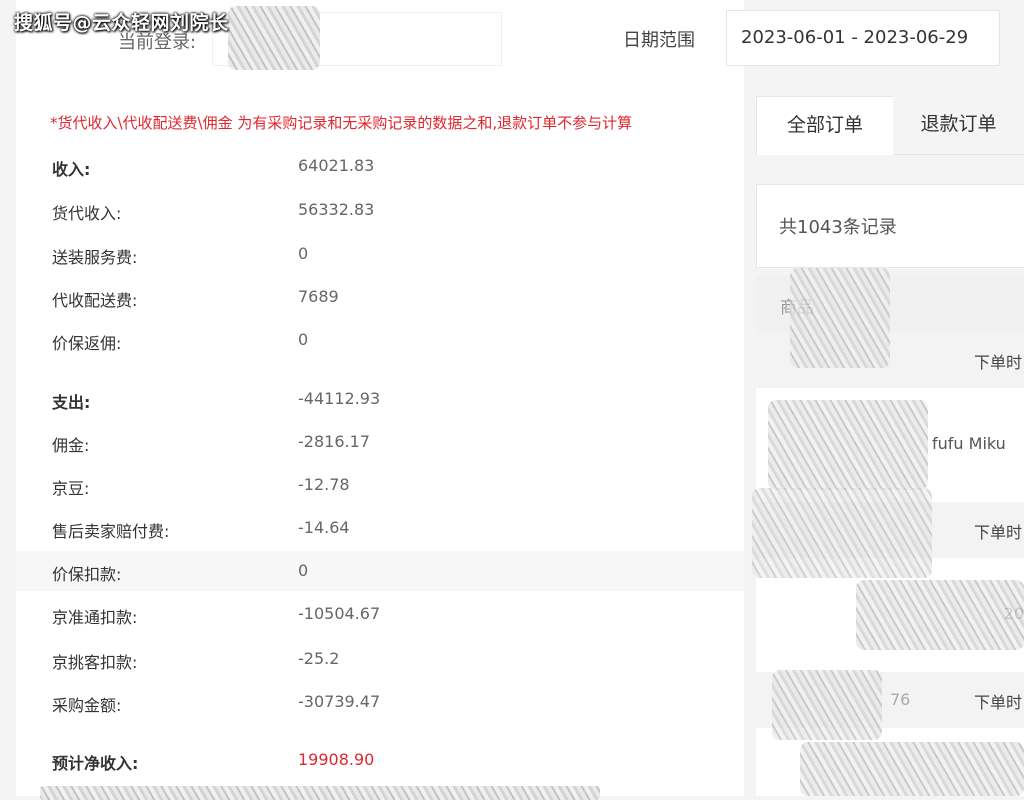 The height and width of the screenshot is (800, 1024). Describe the element at coordinates (320, 793) in the screenshot. I see `redacted-bottom-row` at that location.